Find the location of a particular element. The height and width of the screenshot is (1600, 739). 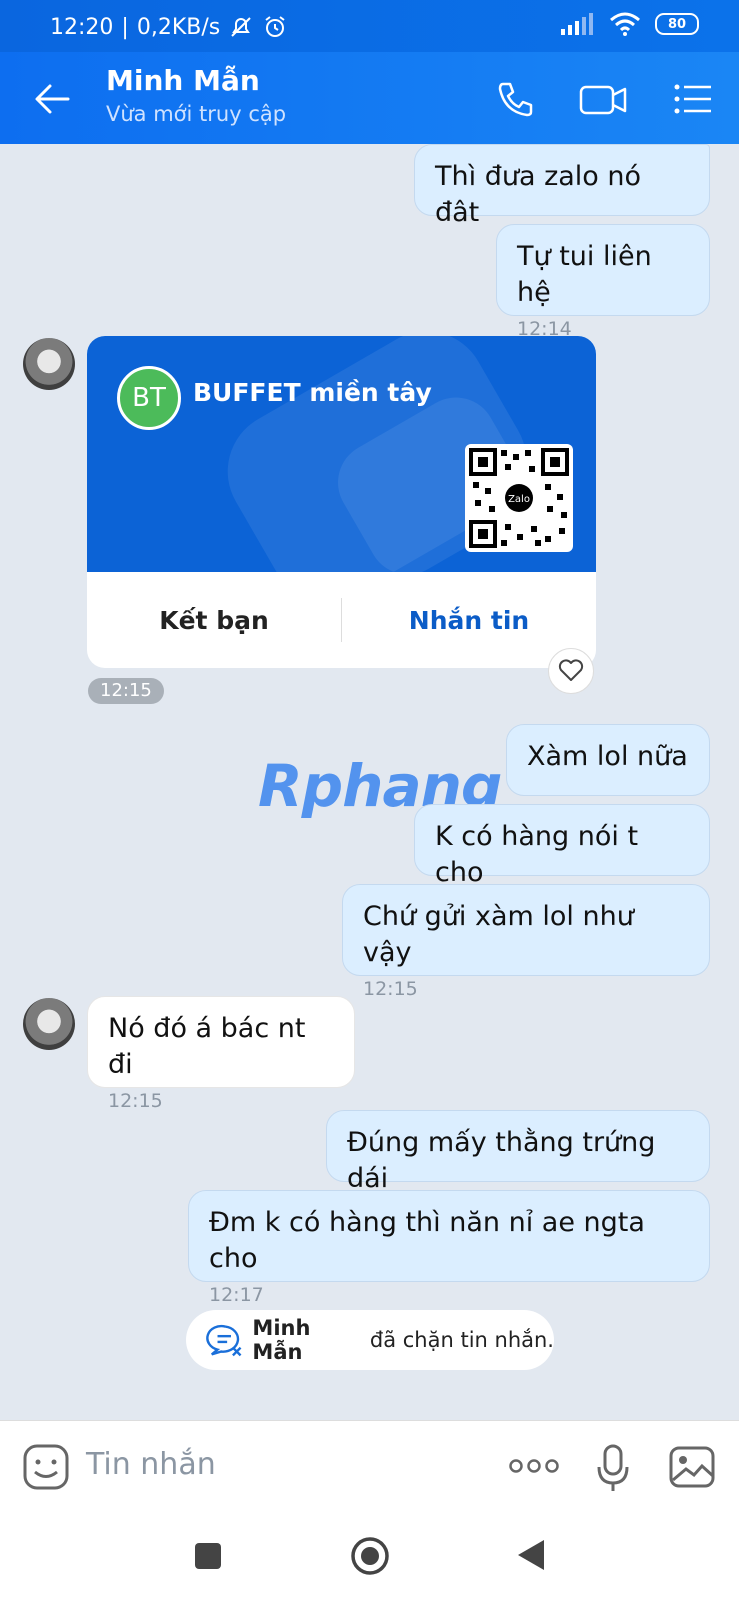

alarm-icon is located at coordinates (275, 26).